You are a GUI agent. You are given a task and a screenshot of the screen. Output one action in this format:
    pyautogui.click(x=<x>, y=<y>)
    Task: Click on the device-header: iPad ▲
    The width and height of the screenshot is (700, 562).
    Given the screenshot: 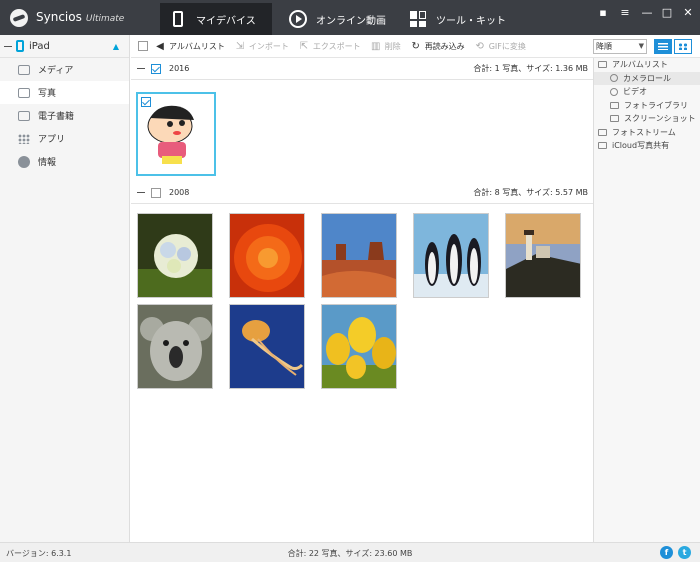 What is the action you would take?
    pyautogui.click(x=64, y=46)
    